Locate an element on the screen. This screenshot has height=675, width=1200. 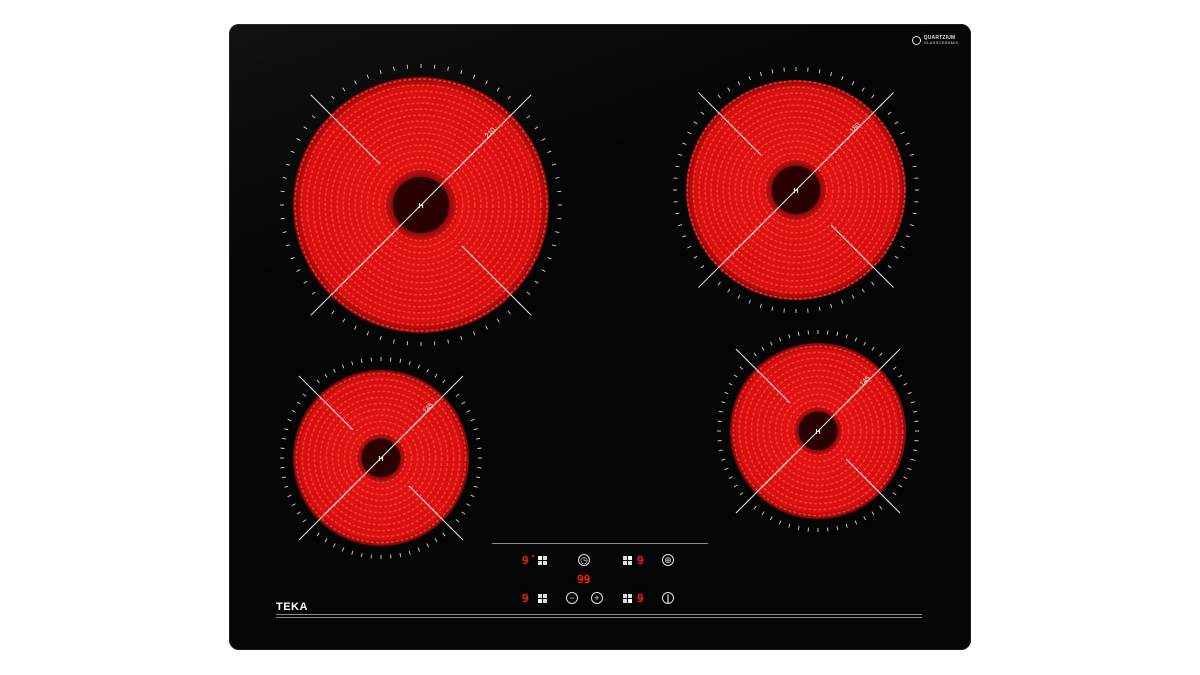
zone-select-rear-left-button is located at coordinates (542, 560).